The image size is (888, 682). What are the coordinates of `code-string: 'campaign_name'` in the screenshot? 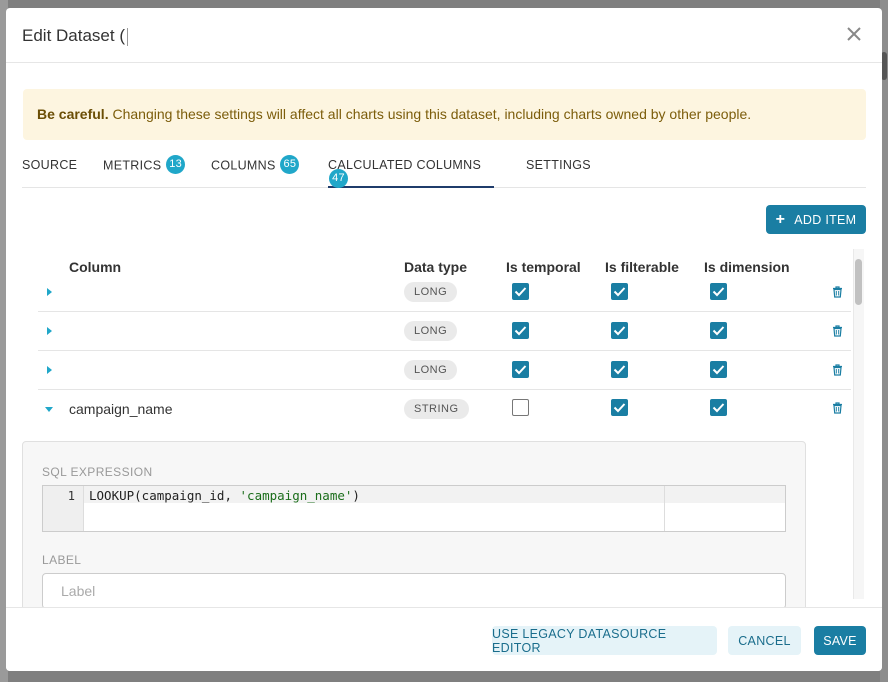 It's located at (296, 495).